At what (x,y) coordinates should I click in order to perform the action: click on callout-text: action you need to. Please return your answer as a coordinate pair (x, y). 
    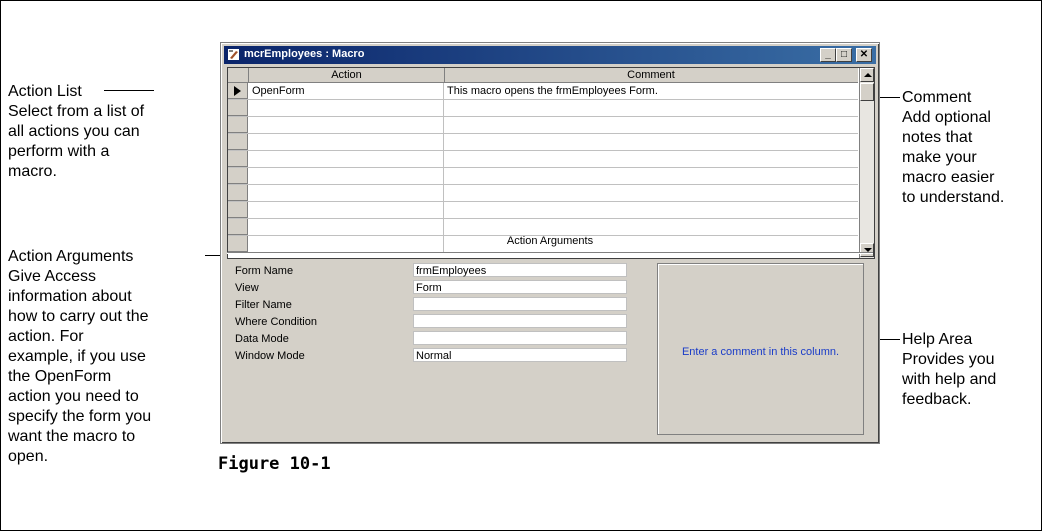
    Looking at the image, I should click on (73, 396).